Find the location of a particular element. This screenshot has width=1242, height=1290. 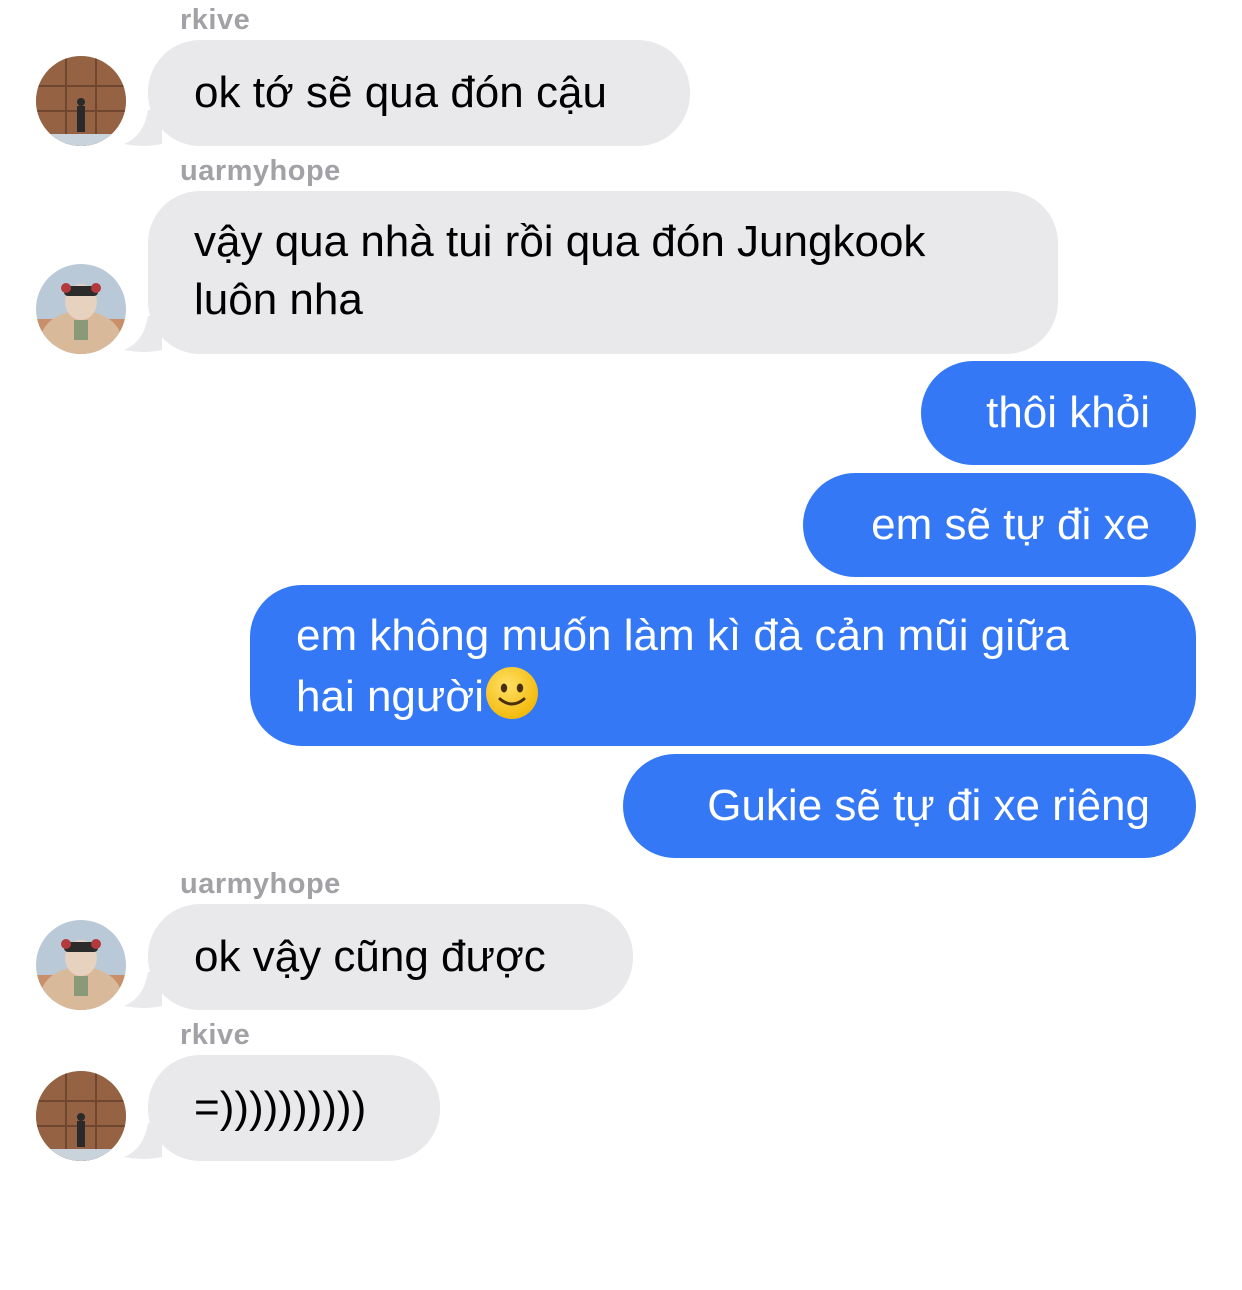

slightly-smiling-face-icon is located at coordinates (512, 700).